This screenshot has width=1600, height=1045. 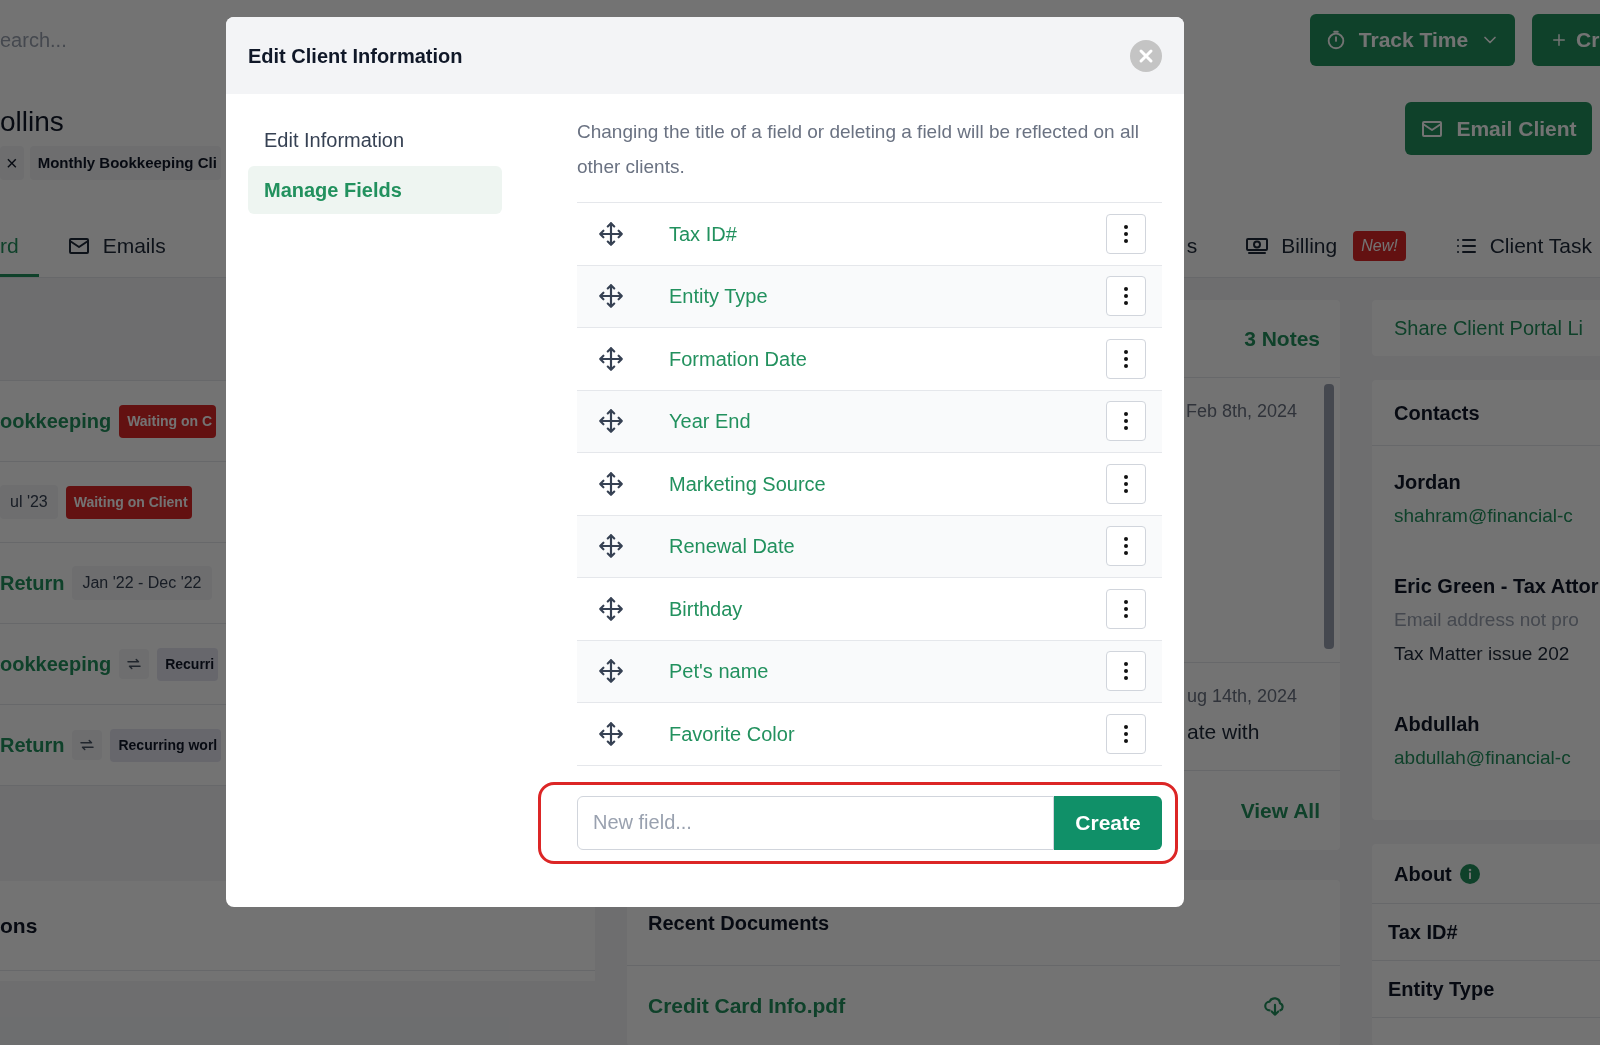 What do you see at coordinates (1486, 413) in the screenshot?
I see `contacts-title: Contacts` at bounding box center [1486, 413].